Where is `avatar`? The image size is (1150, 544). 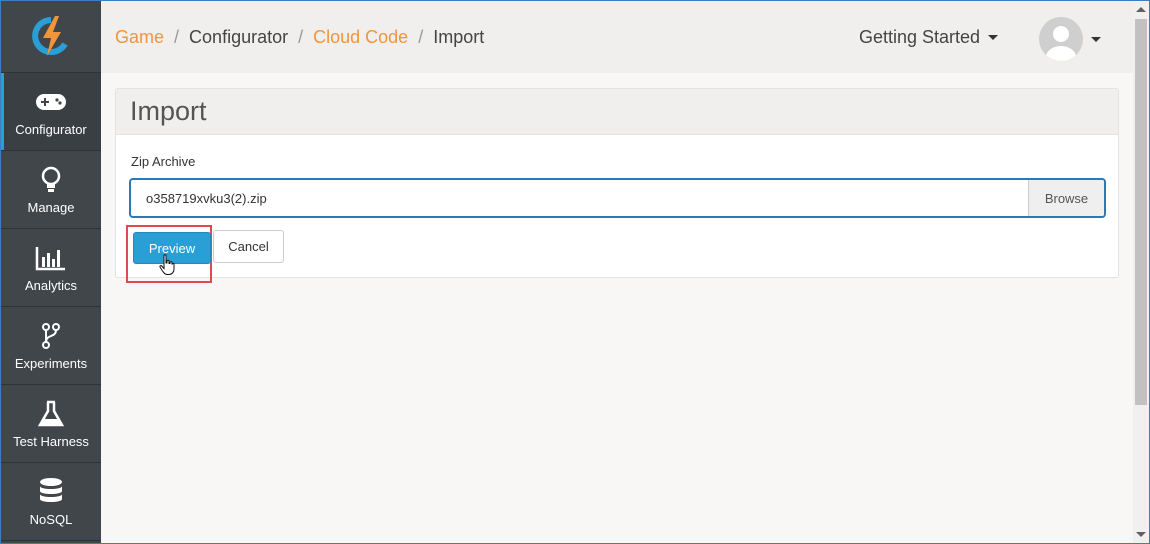
avatar is located at coordinates (1061, 39).